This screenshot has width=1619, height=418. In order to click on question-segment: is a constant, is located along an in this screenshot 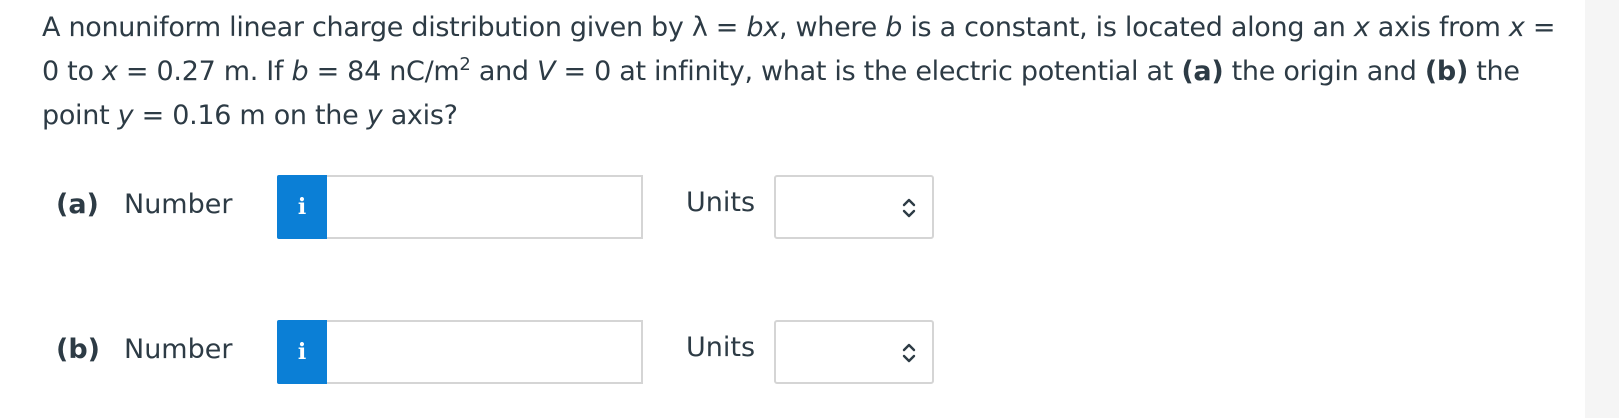, I will do `click(1128, 27)`.